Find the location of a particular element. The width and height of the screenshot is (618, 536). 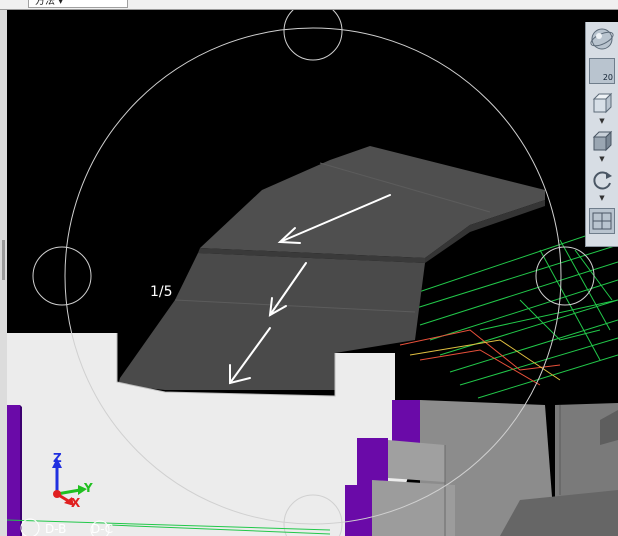

cad-text-1: D-B is located at coordinates (56, 529).